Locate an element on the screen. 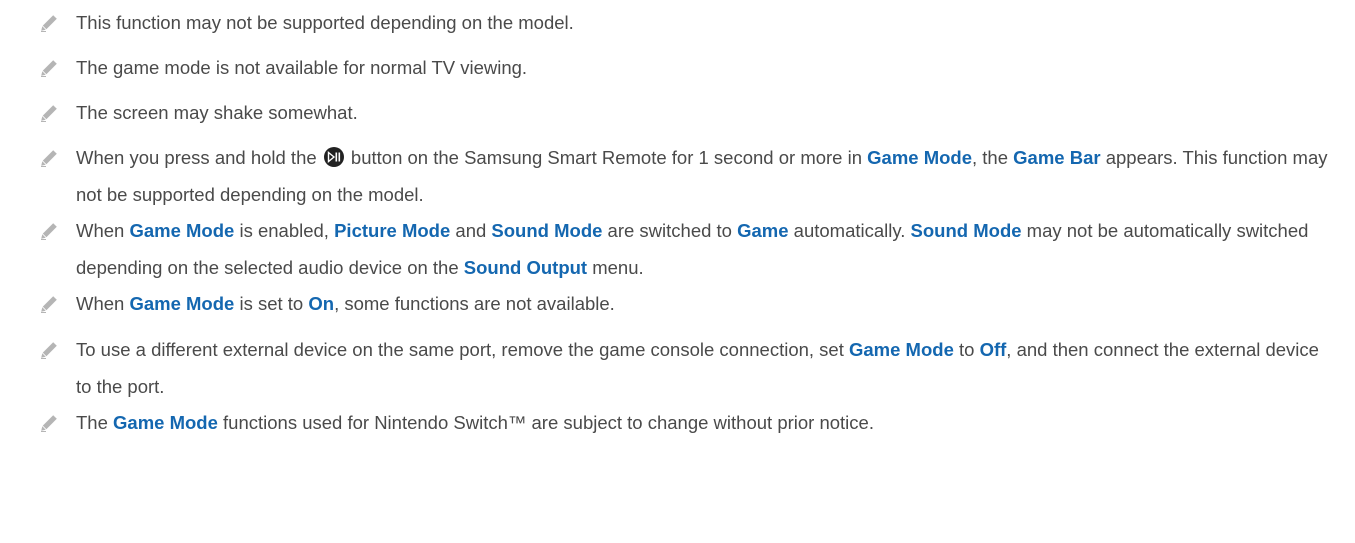  note-text-segment: The screen may shake somewhat. is located at coordinates (217, 112).